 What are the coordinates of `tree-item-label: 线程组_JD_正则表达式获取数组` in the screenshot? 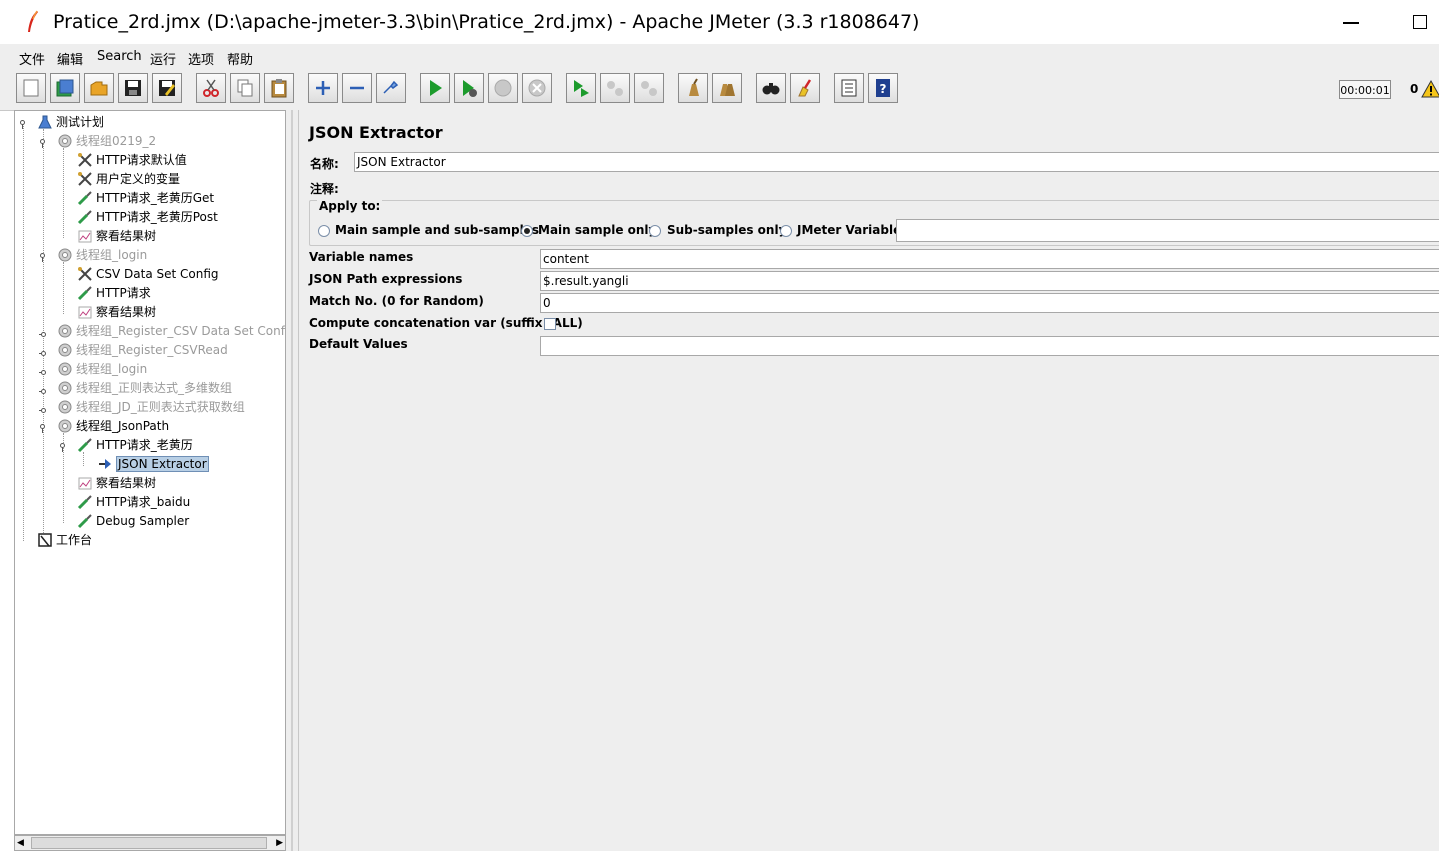 It's located at (160, 407).